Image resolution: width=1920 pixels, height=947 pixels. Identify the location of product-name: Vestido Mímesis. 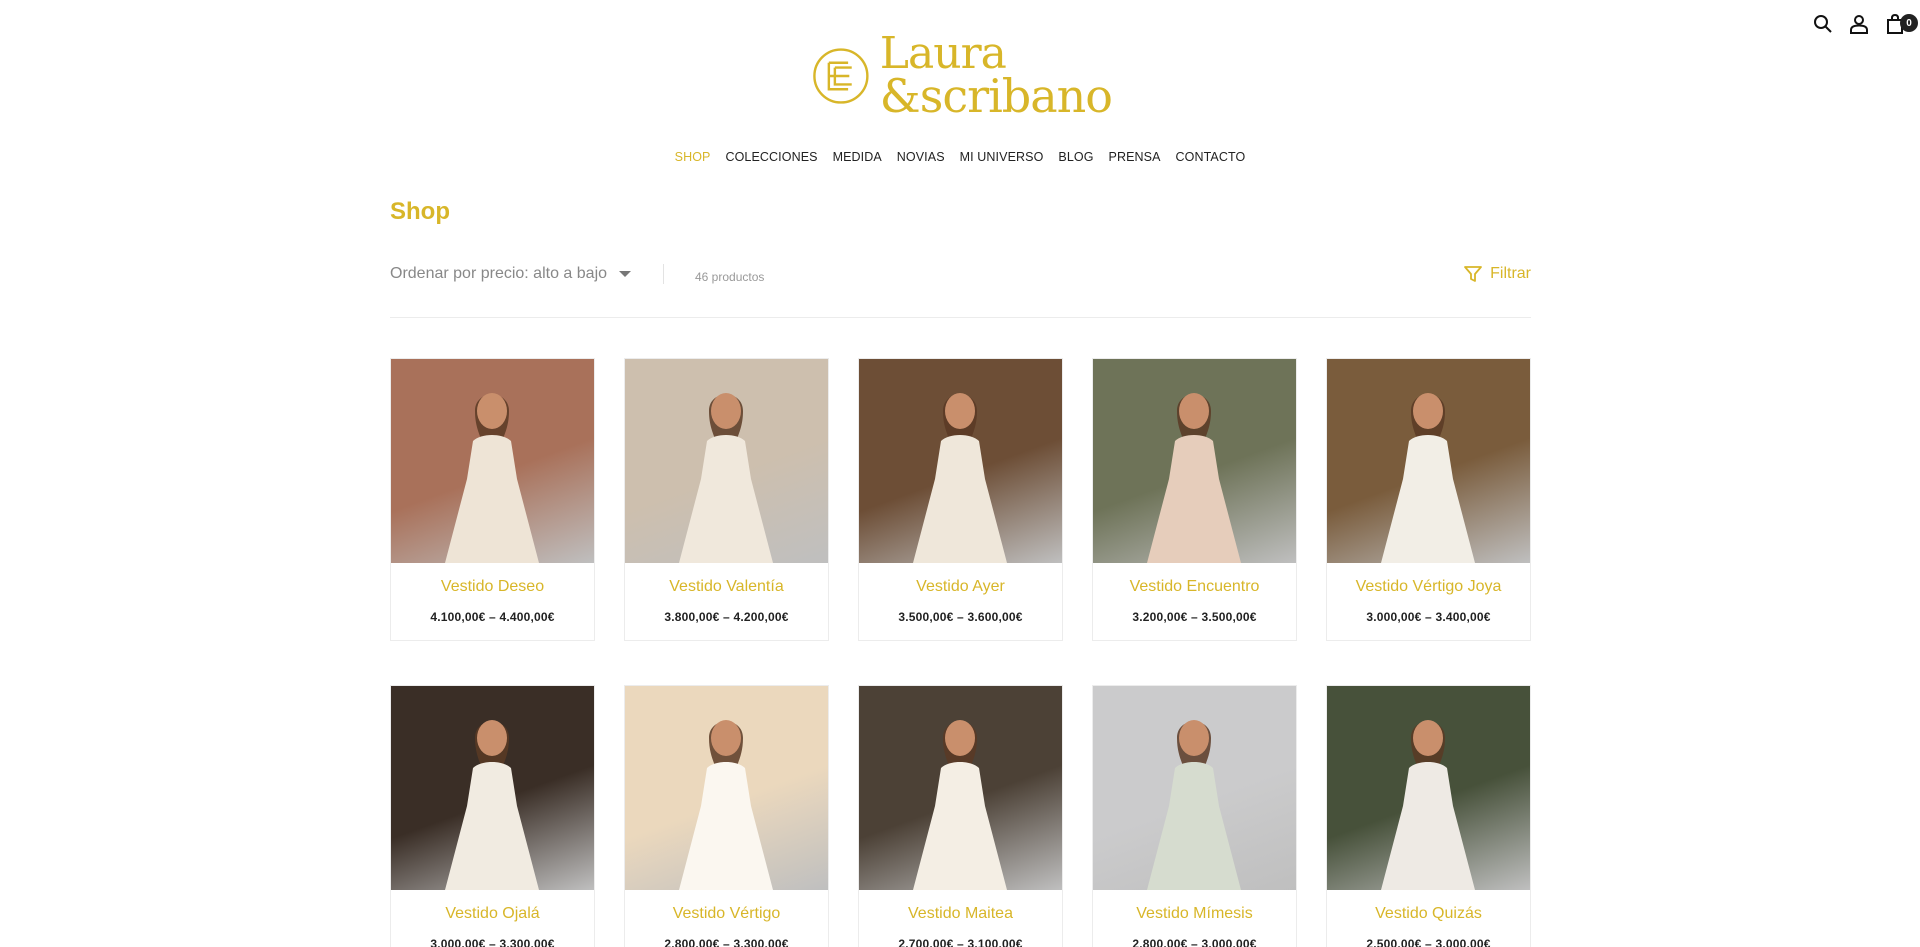
(1194, 914).